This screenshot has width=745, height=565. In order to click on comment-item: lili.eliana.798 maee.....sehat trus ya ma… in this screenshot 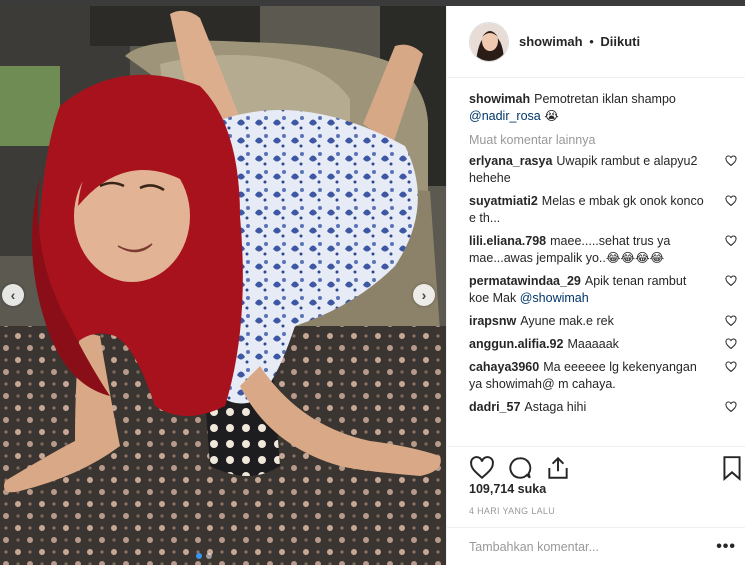, I will do `click(604, 250)`.